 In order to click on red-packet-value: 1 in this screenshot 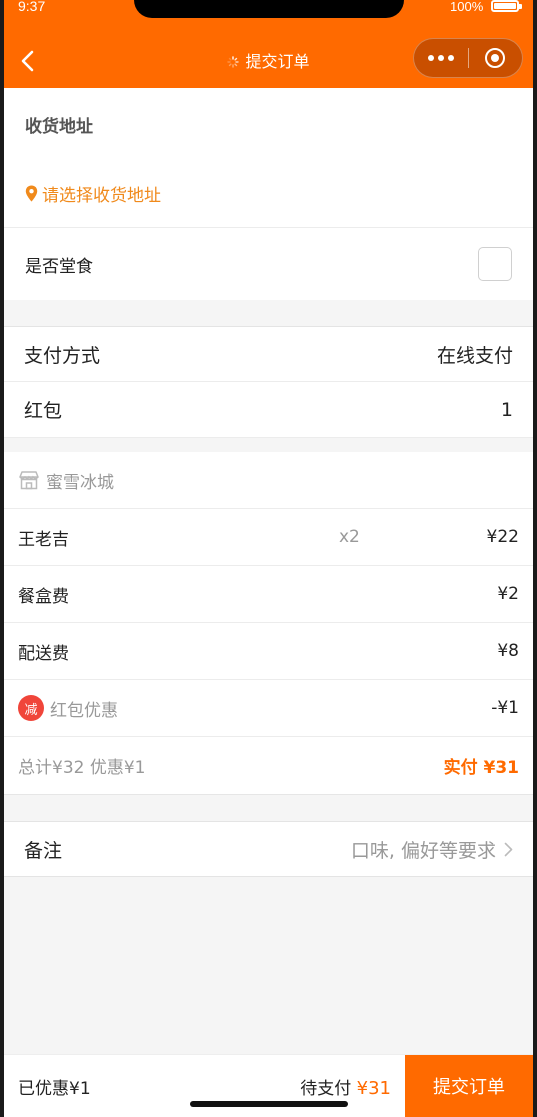, I will do `click(506, 409)`.